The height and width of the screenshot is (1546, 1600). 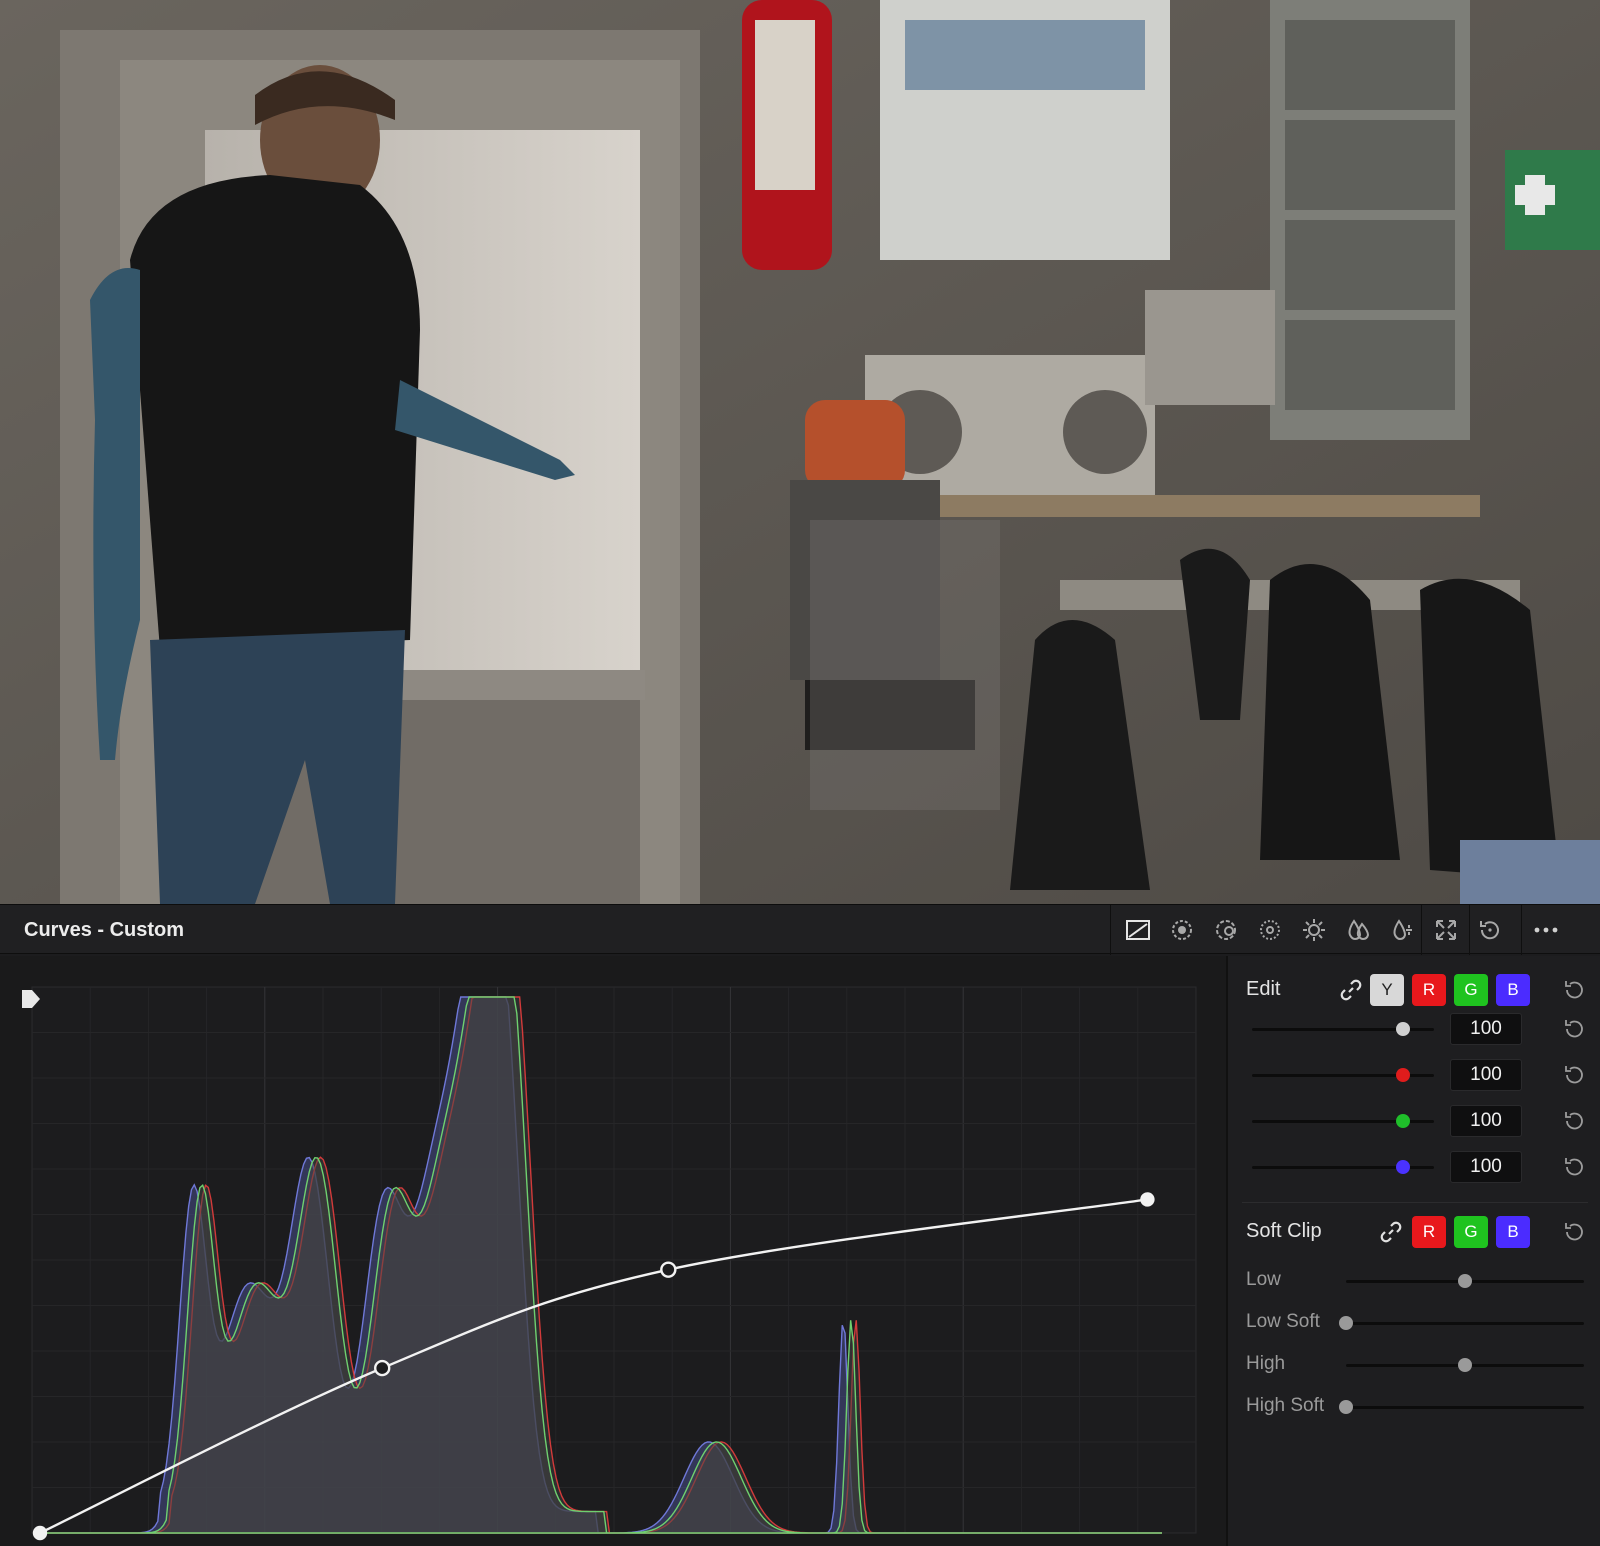 I want to click on more-options-icon, so click(x=1546, y=930).